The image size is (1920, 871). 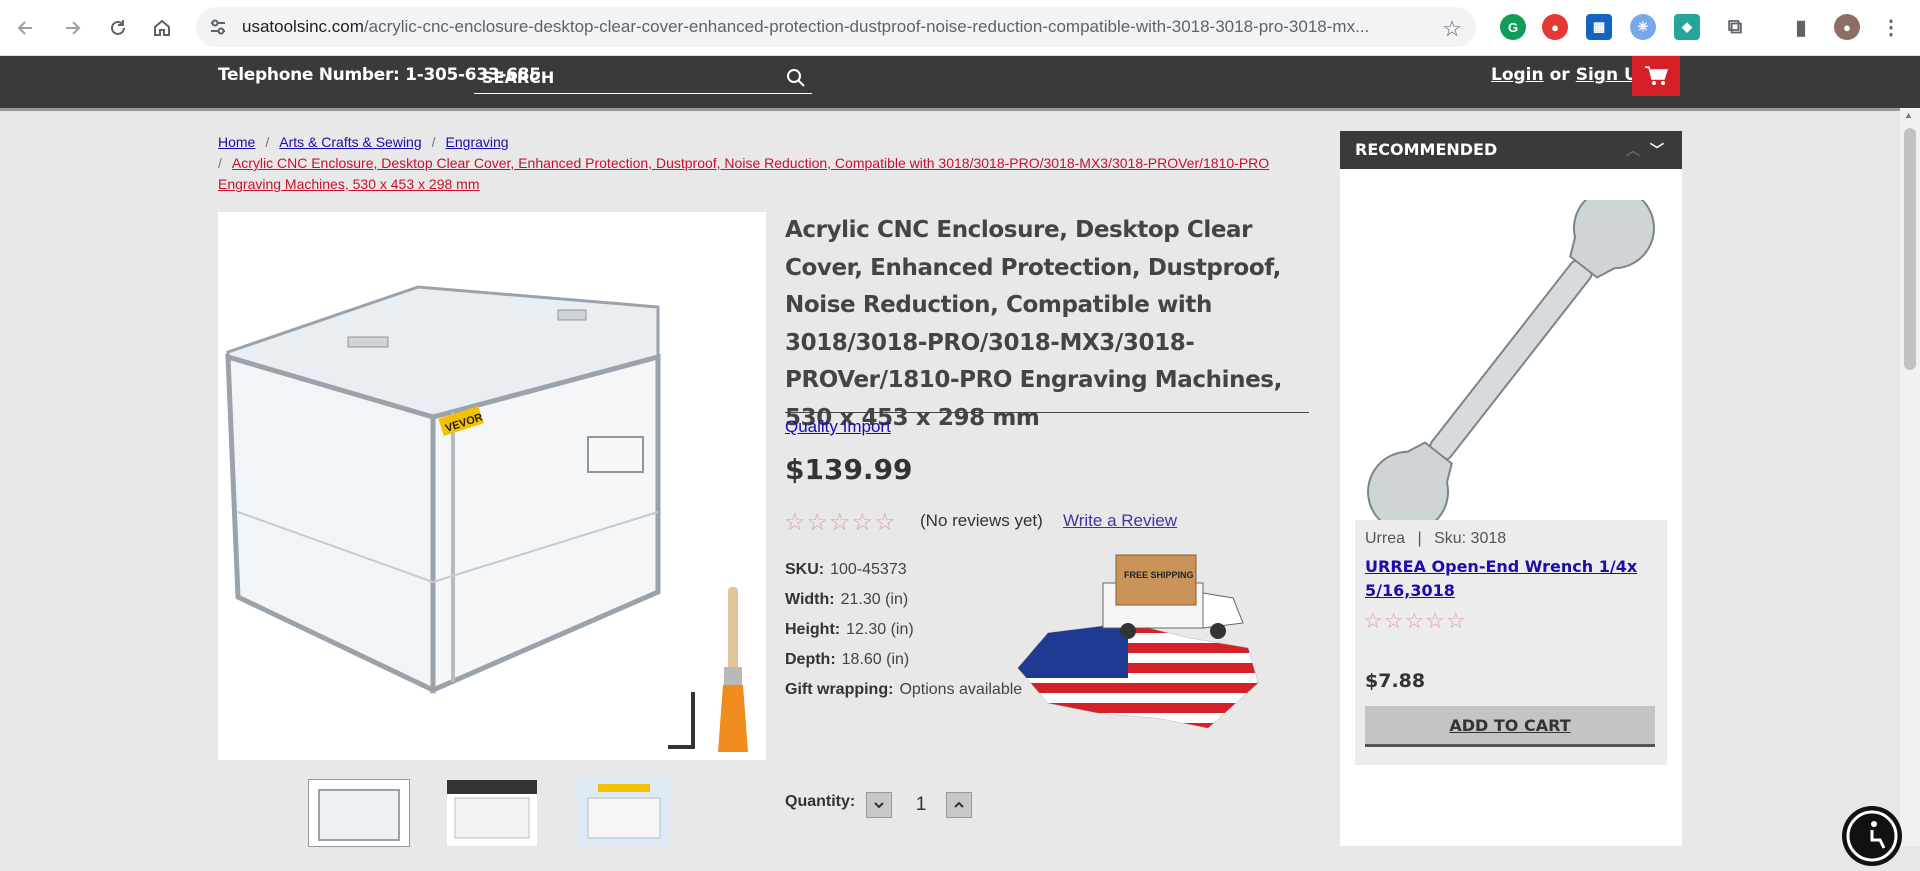 What do you see at coordinates (303, 26) in the screenshot?
I see `url-host: usatoolsinc.com` at bounding box center [303, 26].